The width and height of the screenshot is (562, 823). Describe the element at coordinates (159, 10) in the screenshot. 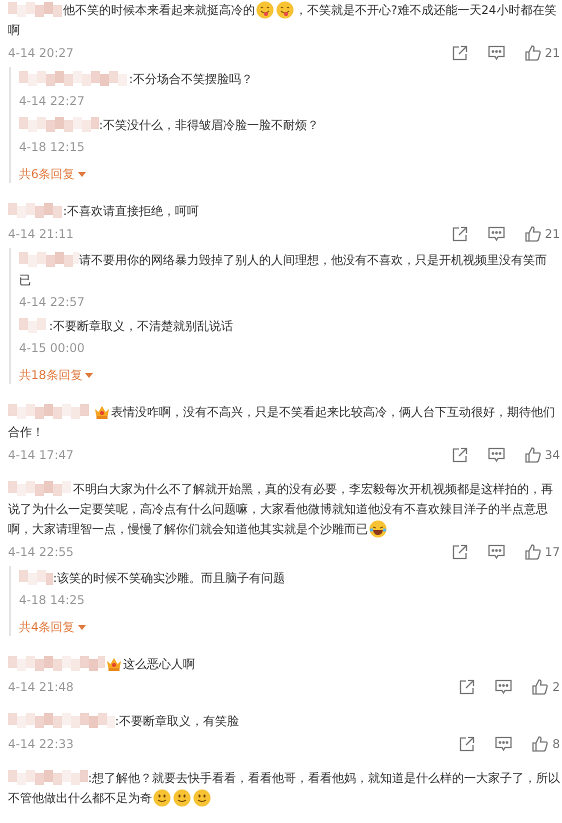

I see `comment-text: 他不笑的时候本来看起来就挺高冷的` at that location.